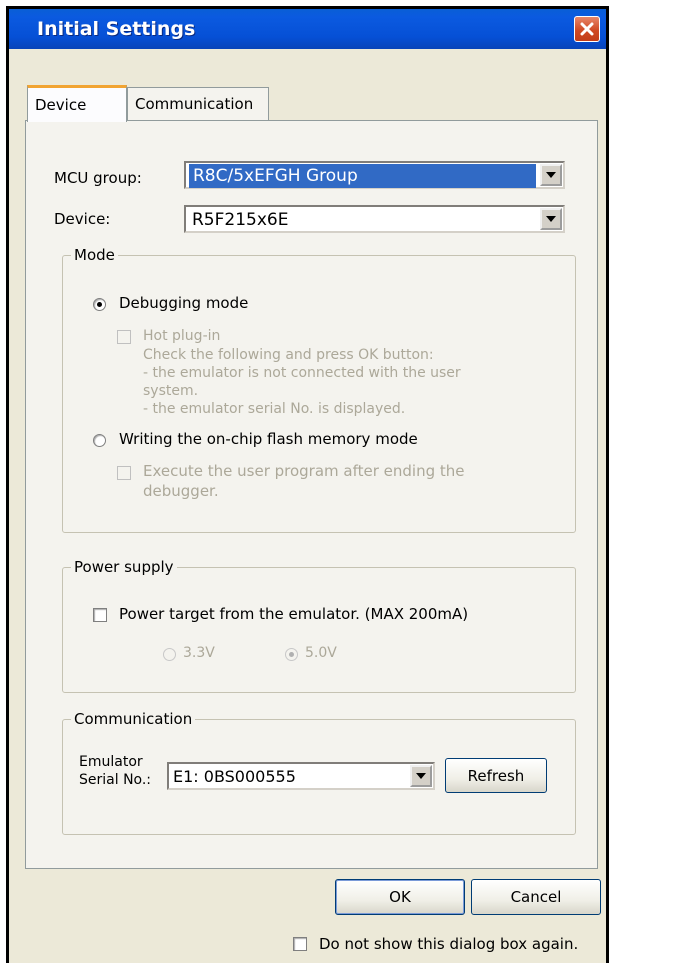 This screenshot has width=698, height=963. I want to click on cancel-button: Cancel, so click(536, 897).